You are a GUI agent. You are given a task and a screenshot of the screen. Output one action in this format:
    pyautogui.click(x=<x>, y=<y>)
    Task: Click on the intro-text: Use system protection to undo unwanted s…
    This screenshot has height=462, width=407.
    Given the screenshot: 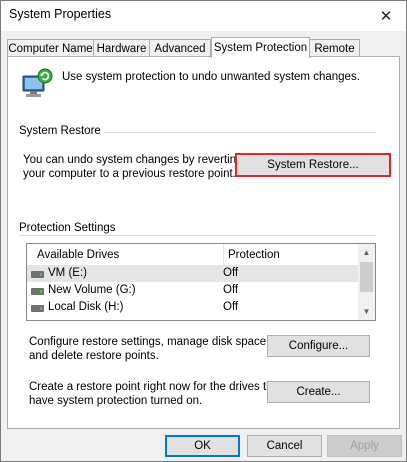 What is the action you would take?
    pyautogui.click(x=211, y=77)
    